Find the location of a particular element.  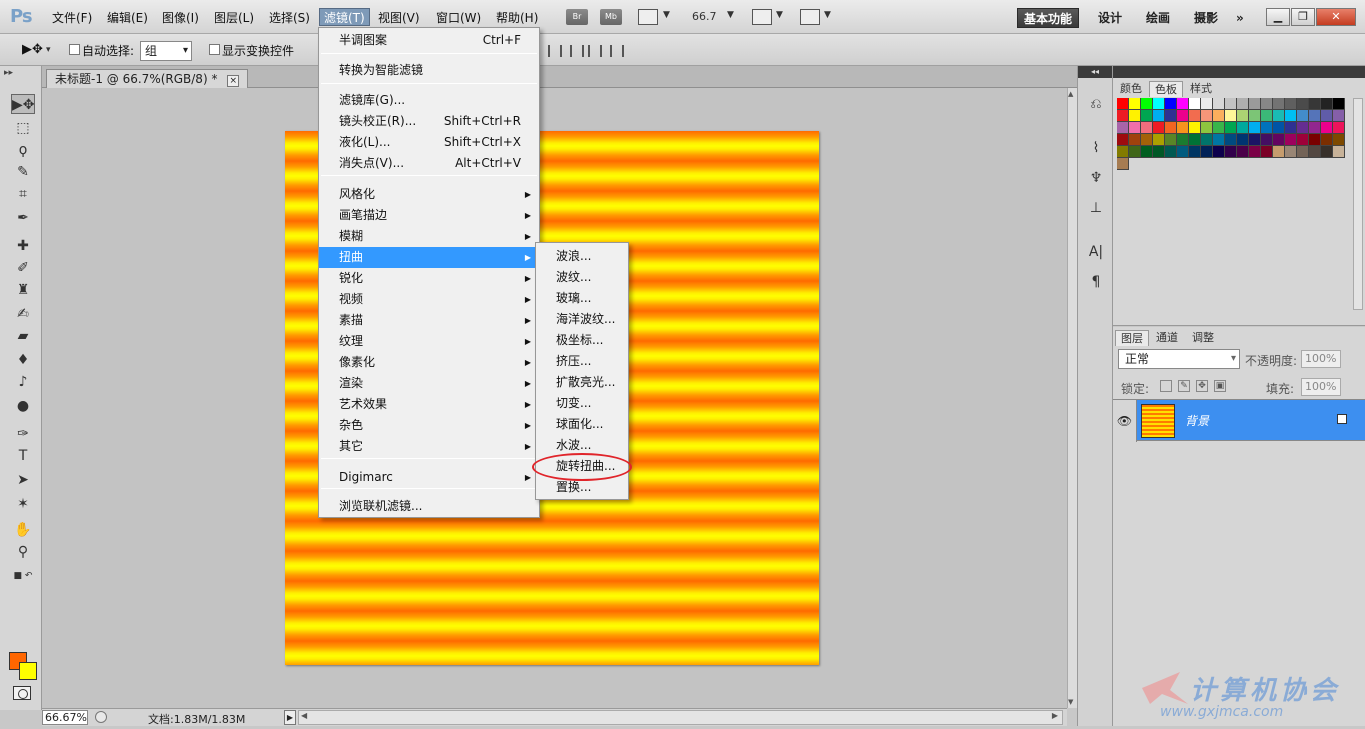

quick-select-tool-icon: ✎ is located at coordinates (23, 172).